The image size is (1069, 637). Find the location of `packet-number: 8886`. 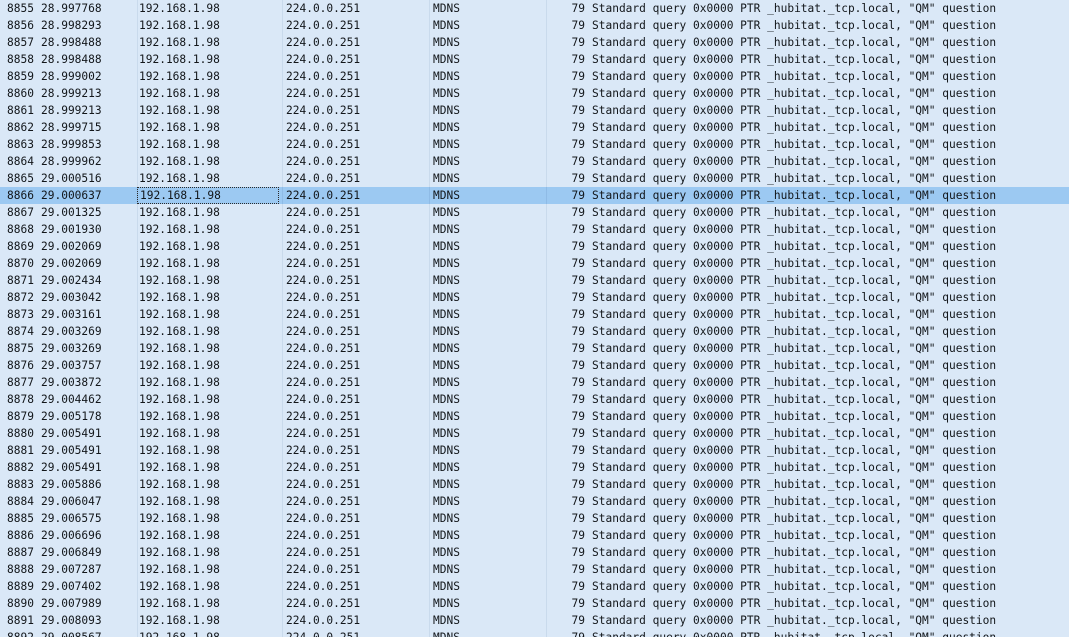

packet-number: 8886 is located at coordinates (20, 535).